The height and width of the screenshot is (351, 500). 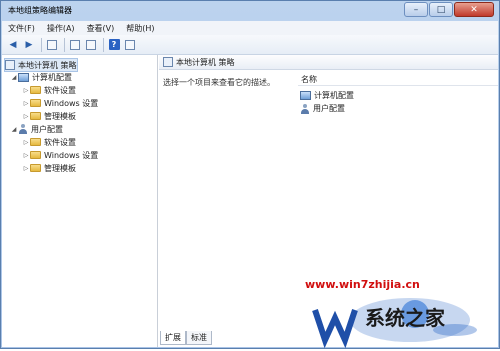 What do you see at coordinates (47, 129) in the screenshot?
I see `tree-item-label: 用户配置` at bounding box center [47, 129].